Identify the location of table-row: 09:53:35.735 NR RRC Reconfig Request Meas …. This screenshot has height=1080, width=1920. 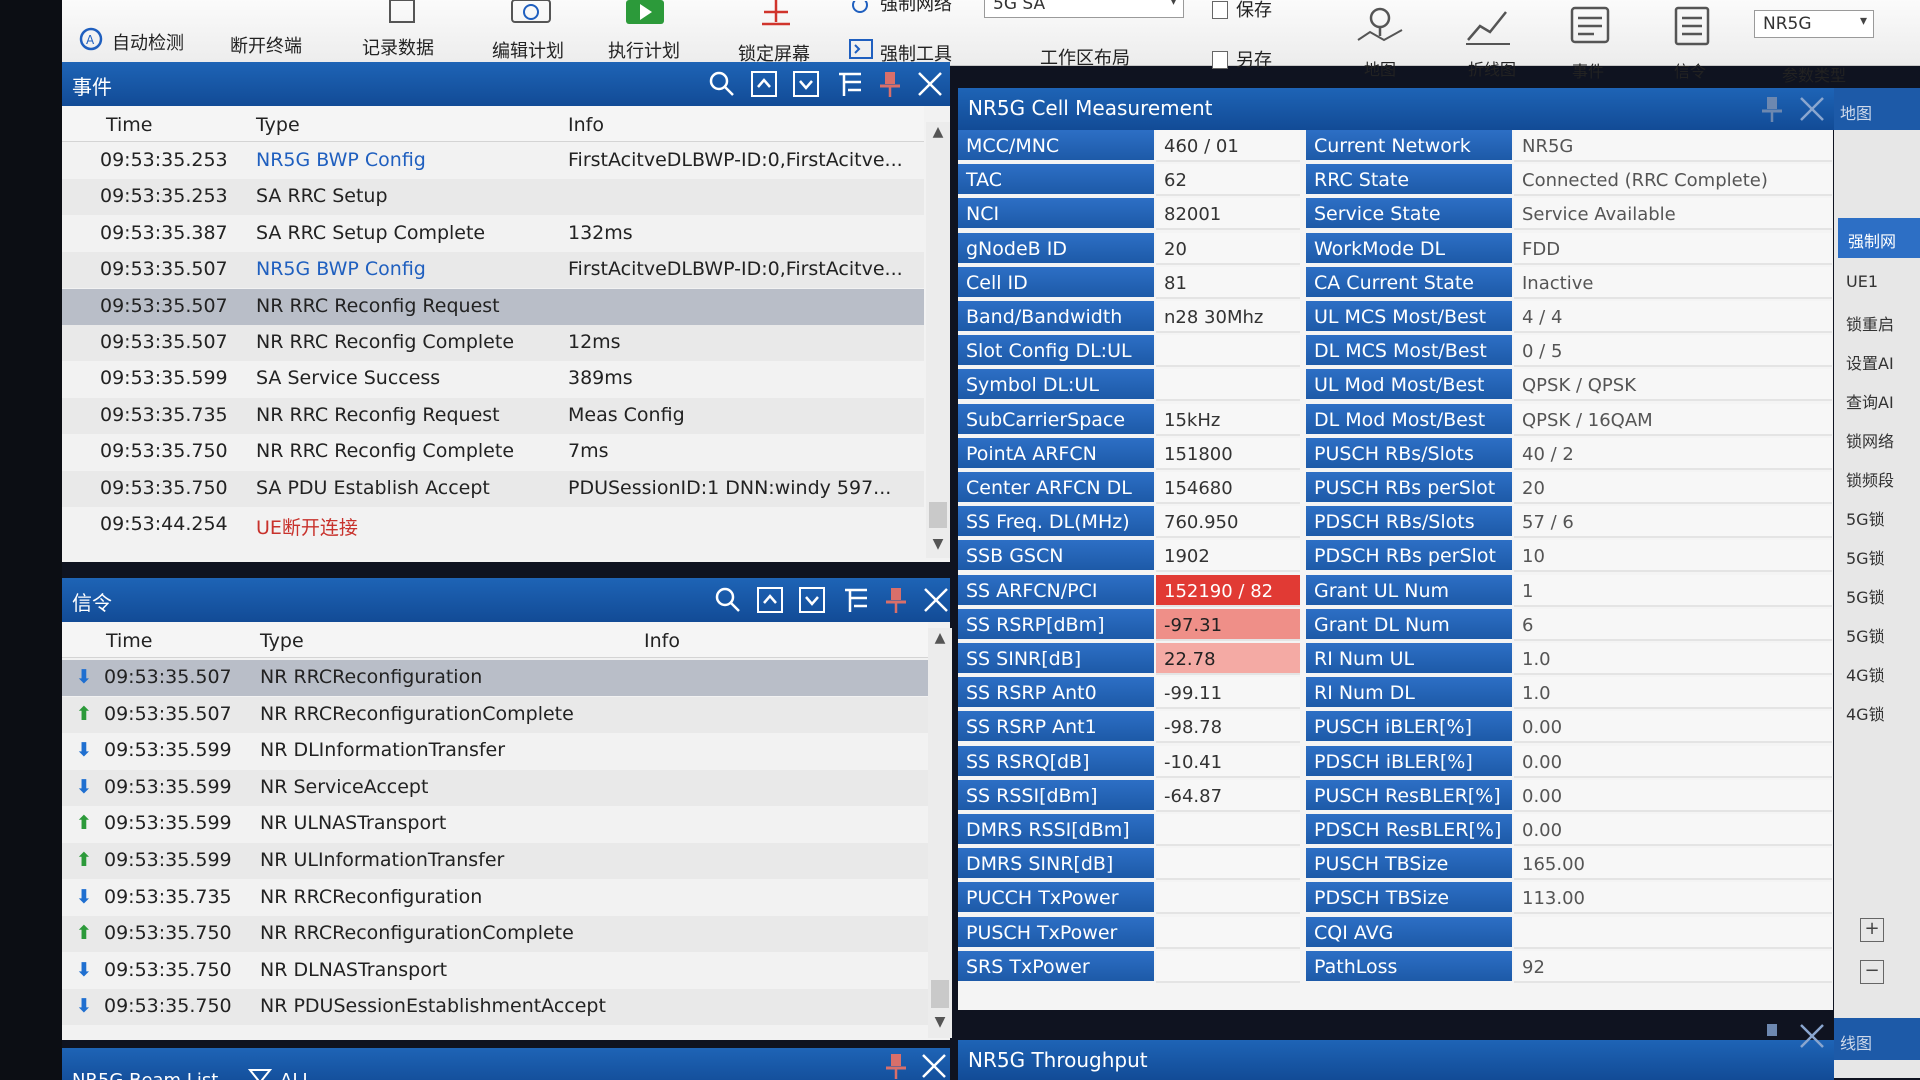
(493, 415).